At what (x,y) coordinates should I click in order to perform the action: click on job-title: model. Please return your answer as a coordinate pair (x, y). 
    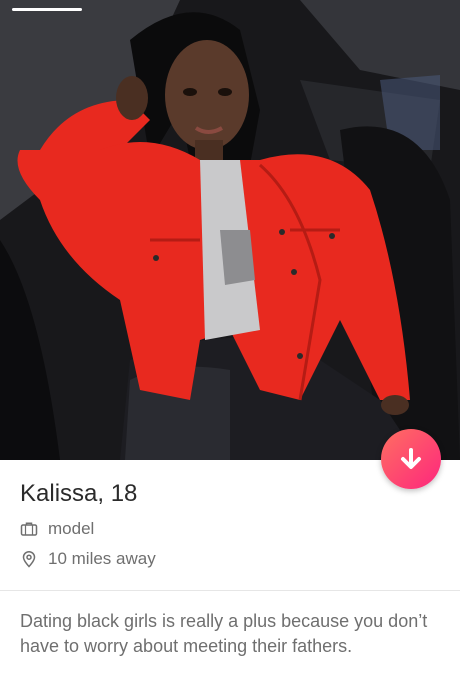
    Looking at the image, I should click on (71, 528).